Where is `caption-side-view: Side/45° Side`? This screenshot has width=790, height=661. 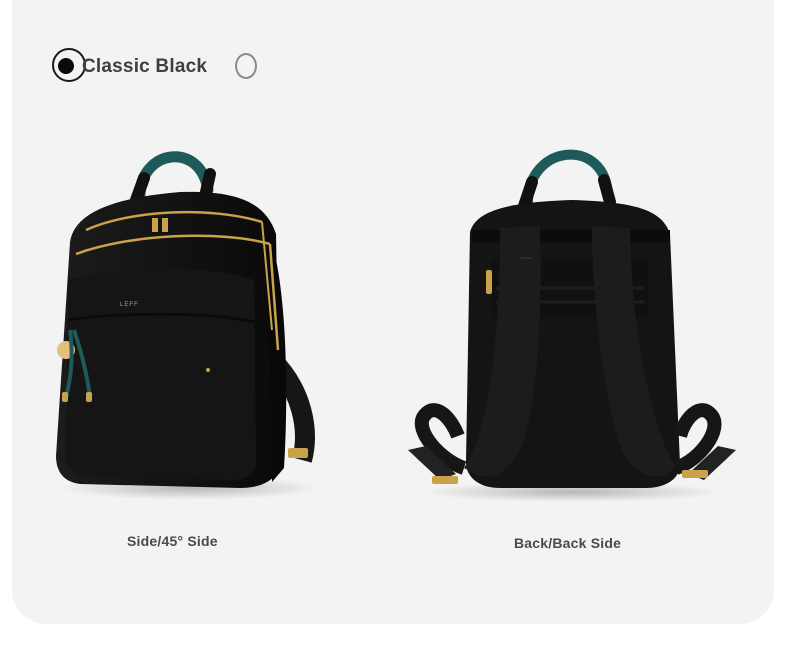
caption-side-view: Side/45° Side is located at coordinates (172, 541).